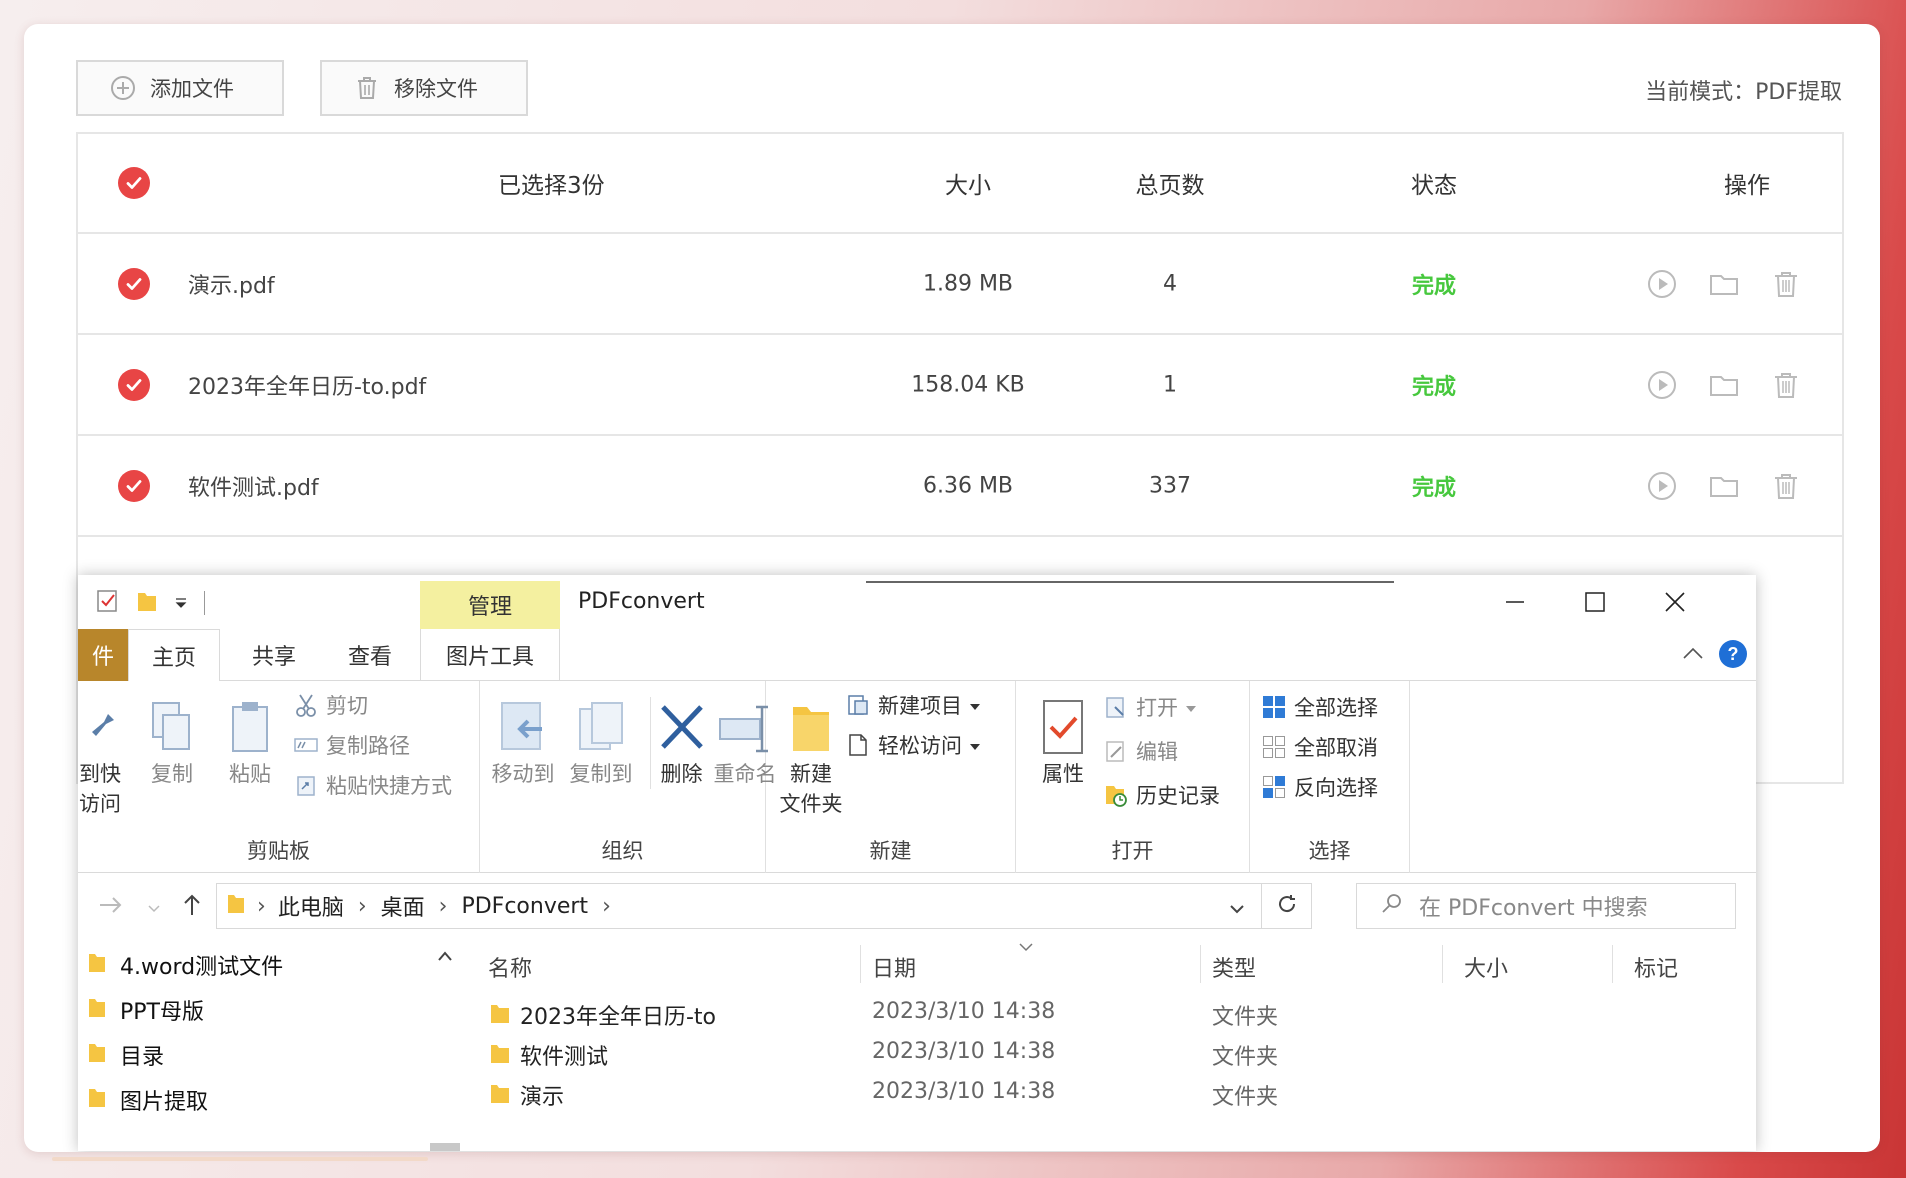 The height and width of the screenshot is (1178, 1906). What do you see at coordinates (1336, 748) in the screenshot?
I see `select-none-label: 全部取消` at bounding box center [1336, 748].